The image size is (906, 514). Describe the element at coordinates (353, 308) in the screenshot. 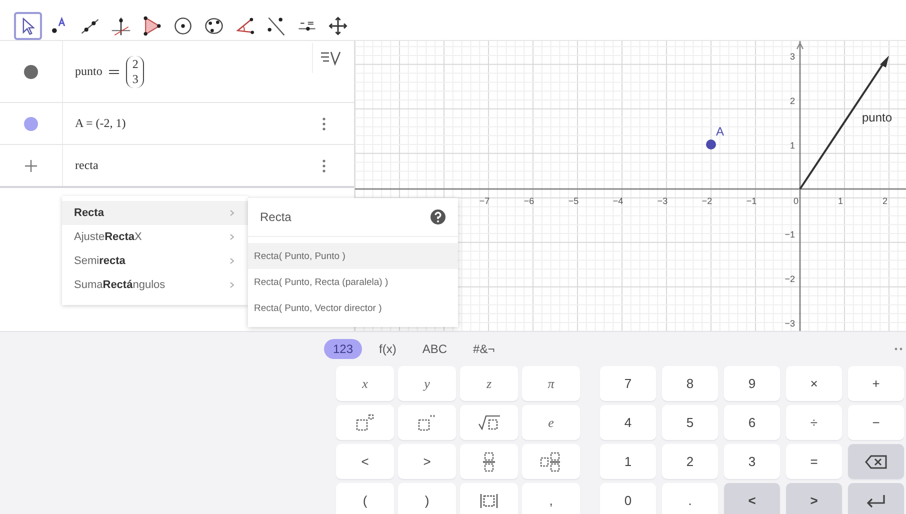

I see `syntax-option: Recta( Punto, Vector director )` at that location.